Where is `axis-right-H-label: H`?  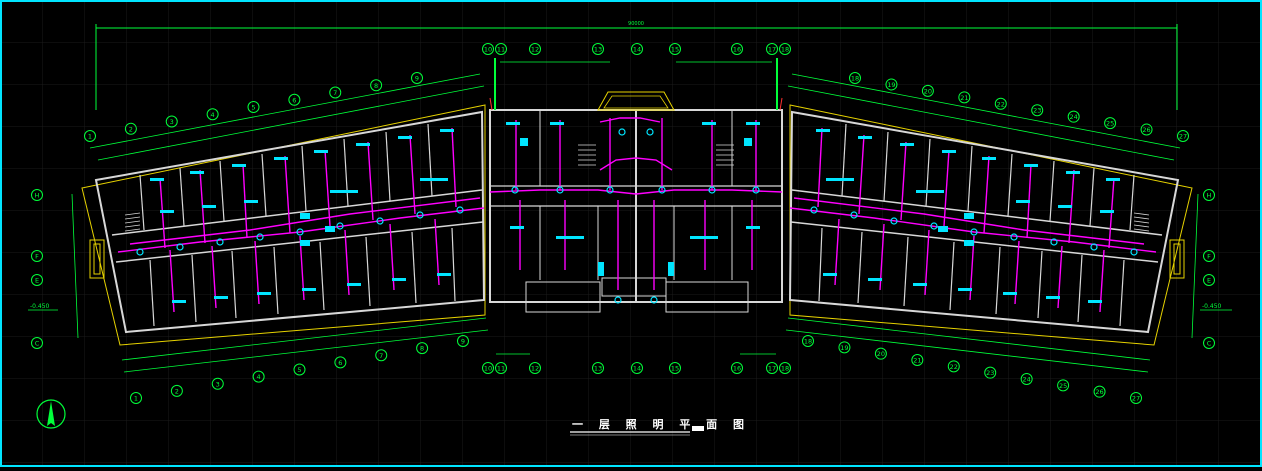 axis-right-H-label: H is located at coordinates (1209, 196).